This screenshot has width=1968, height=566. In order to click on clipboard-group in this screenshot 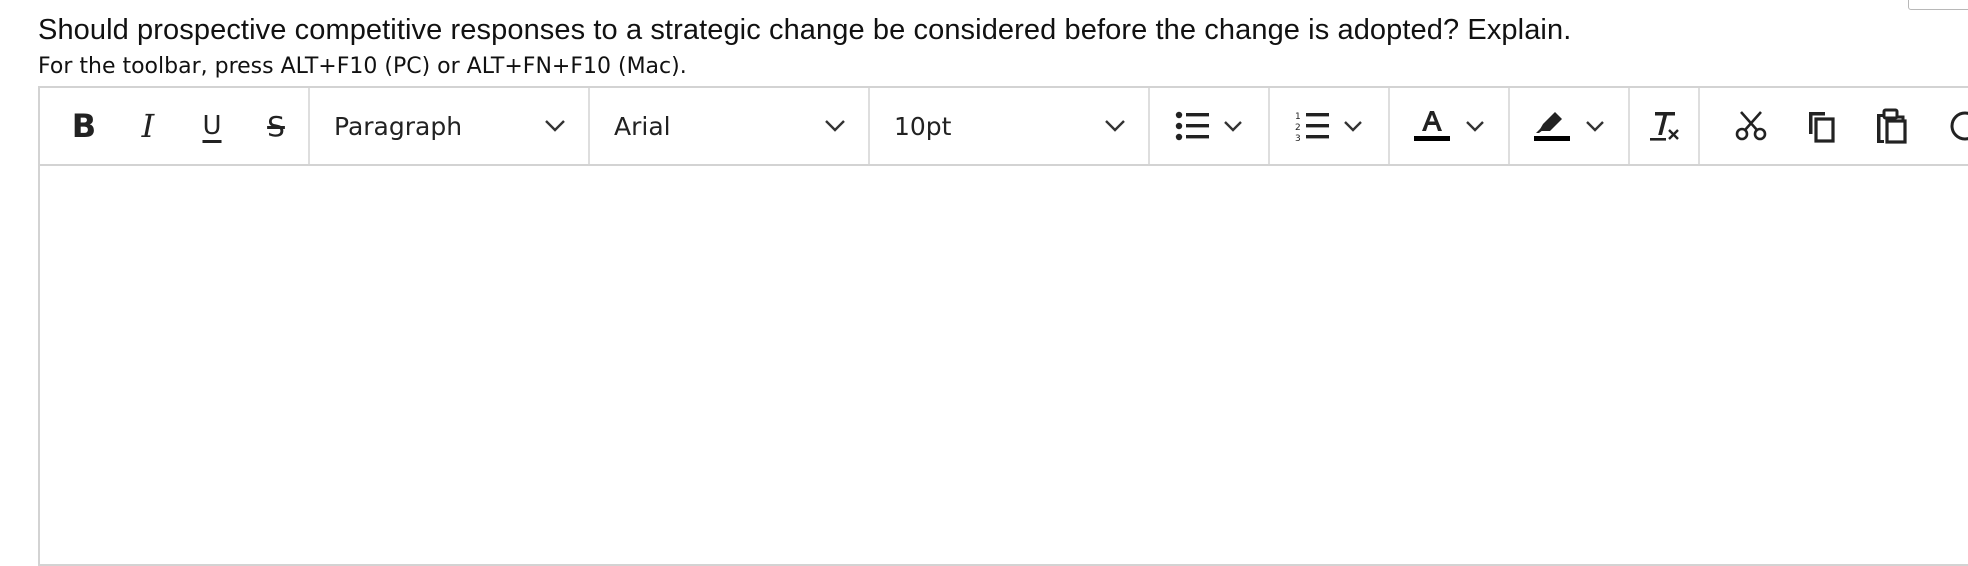, I will do `click(1834, 126)`.